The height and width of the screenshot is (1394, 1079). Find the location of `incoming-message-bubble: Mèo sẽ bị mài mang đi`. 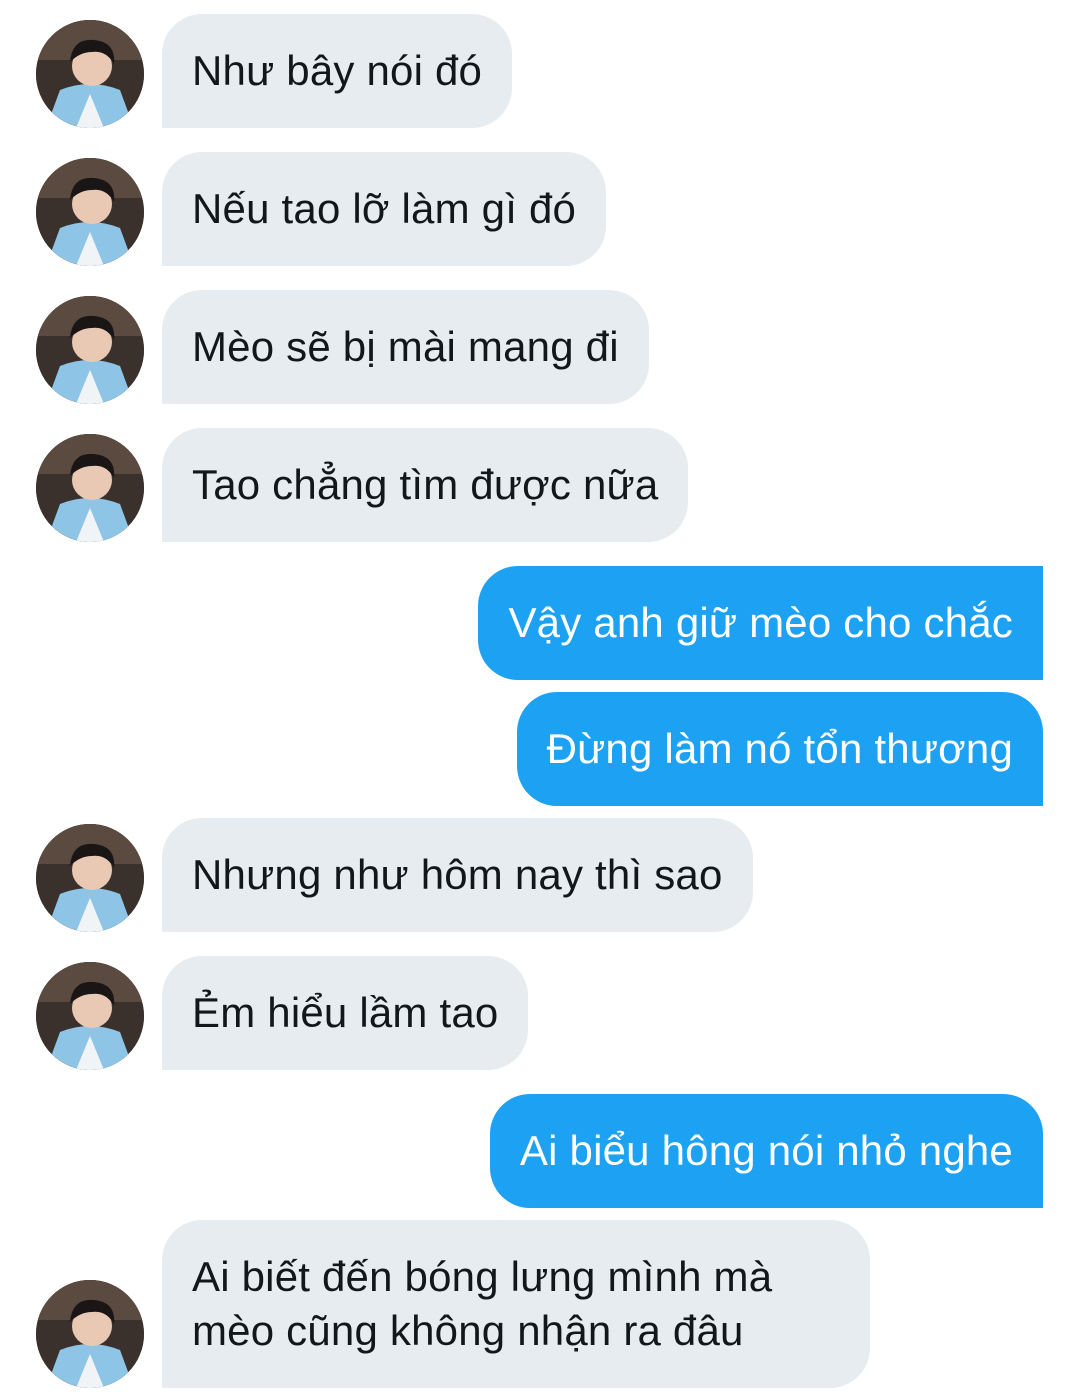

incoming-message-bubble: Mèo sẽ bị mài mang đi is located at coordinates (405, 347).